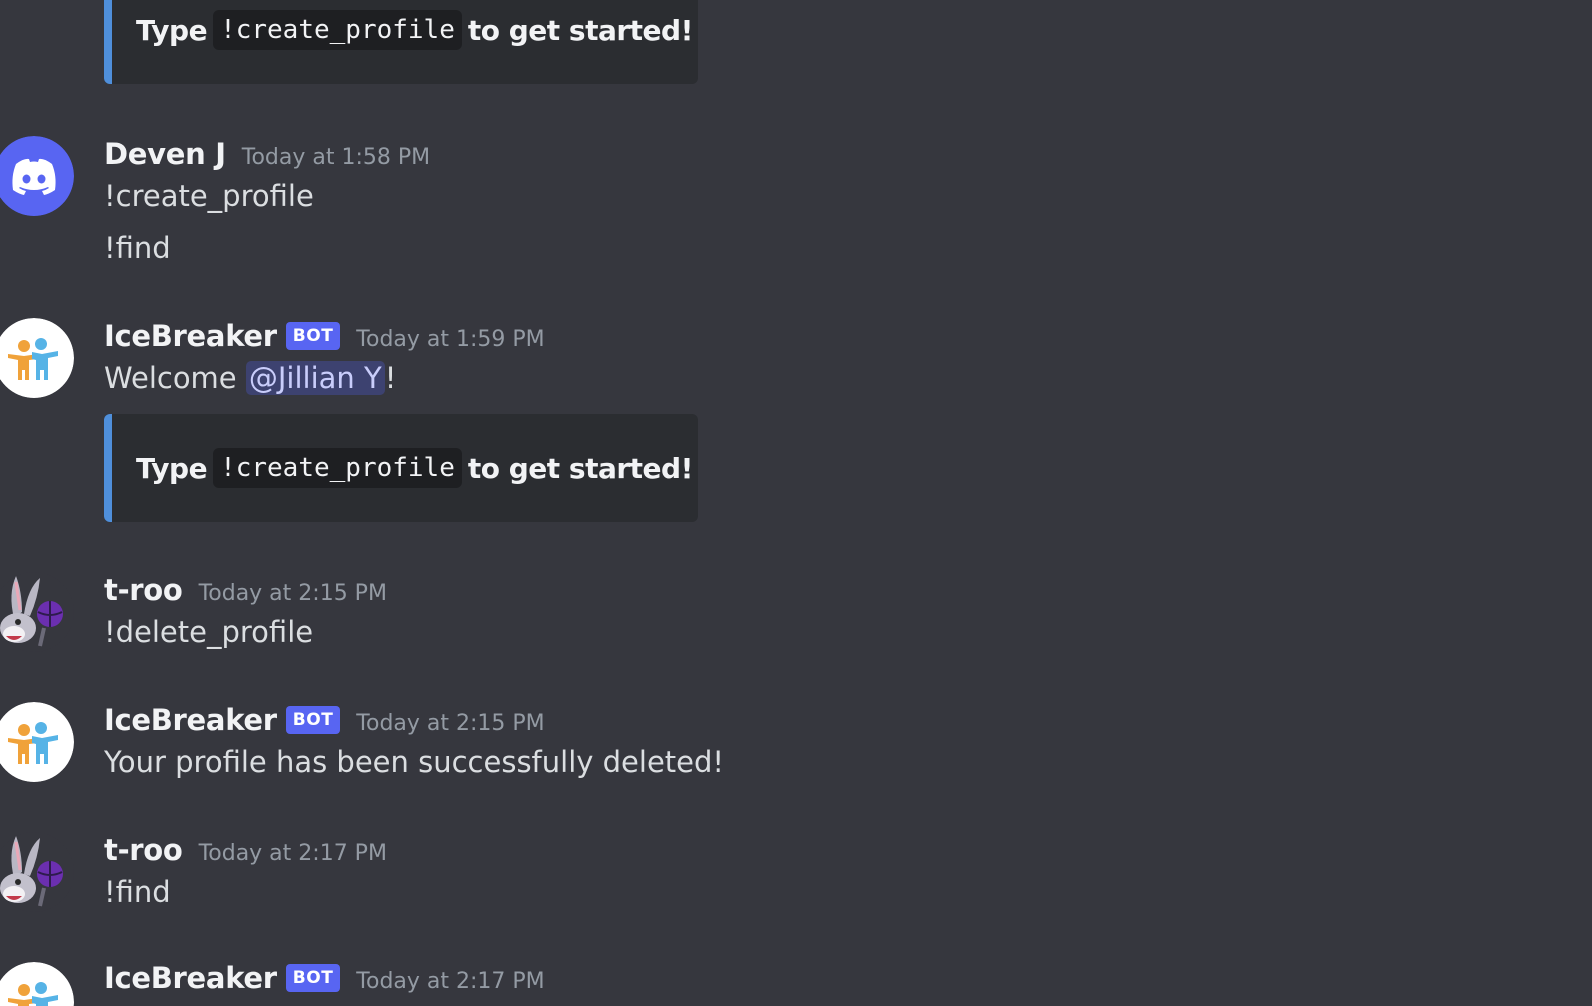  I want to click on message-header: IceBreaker BOT Today at 1:59 PM, so click(324, 336).